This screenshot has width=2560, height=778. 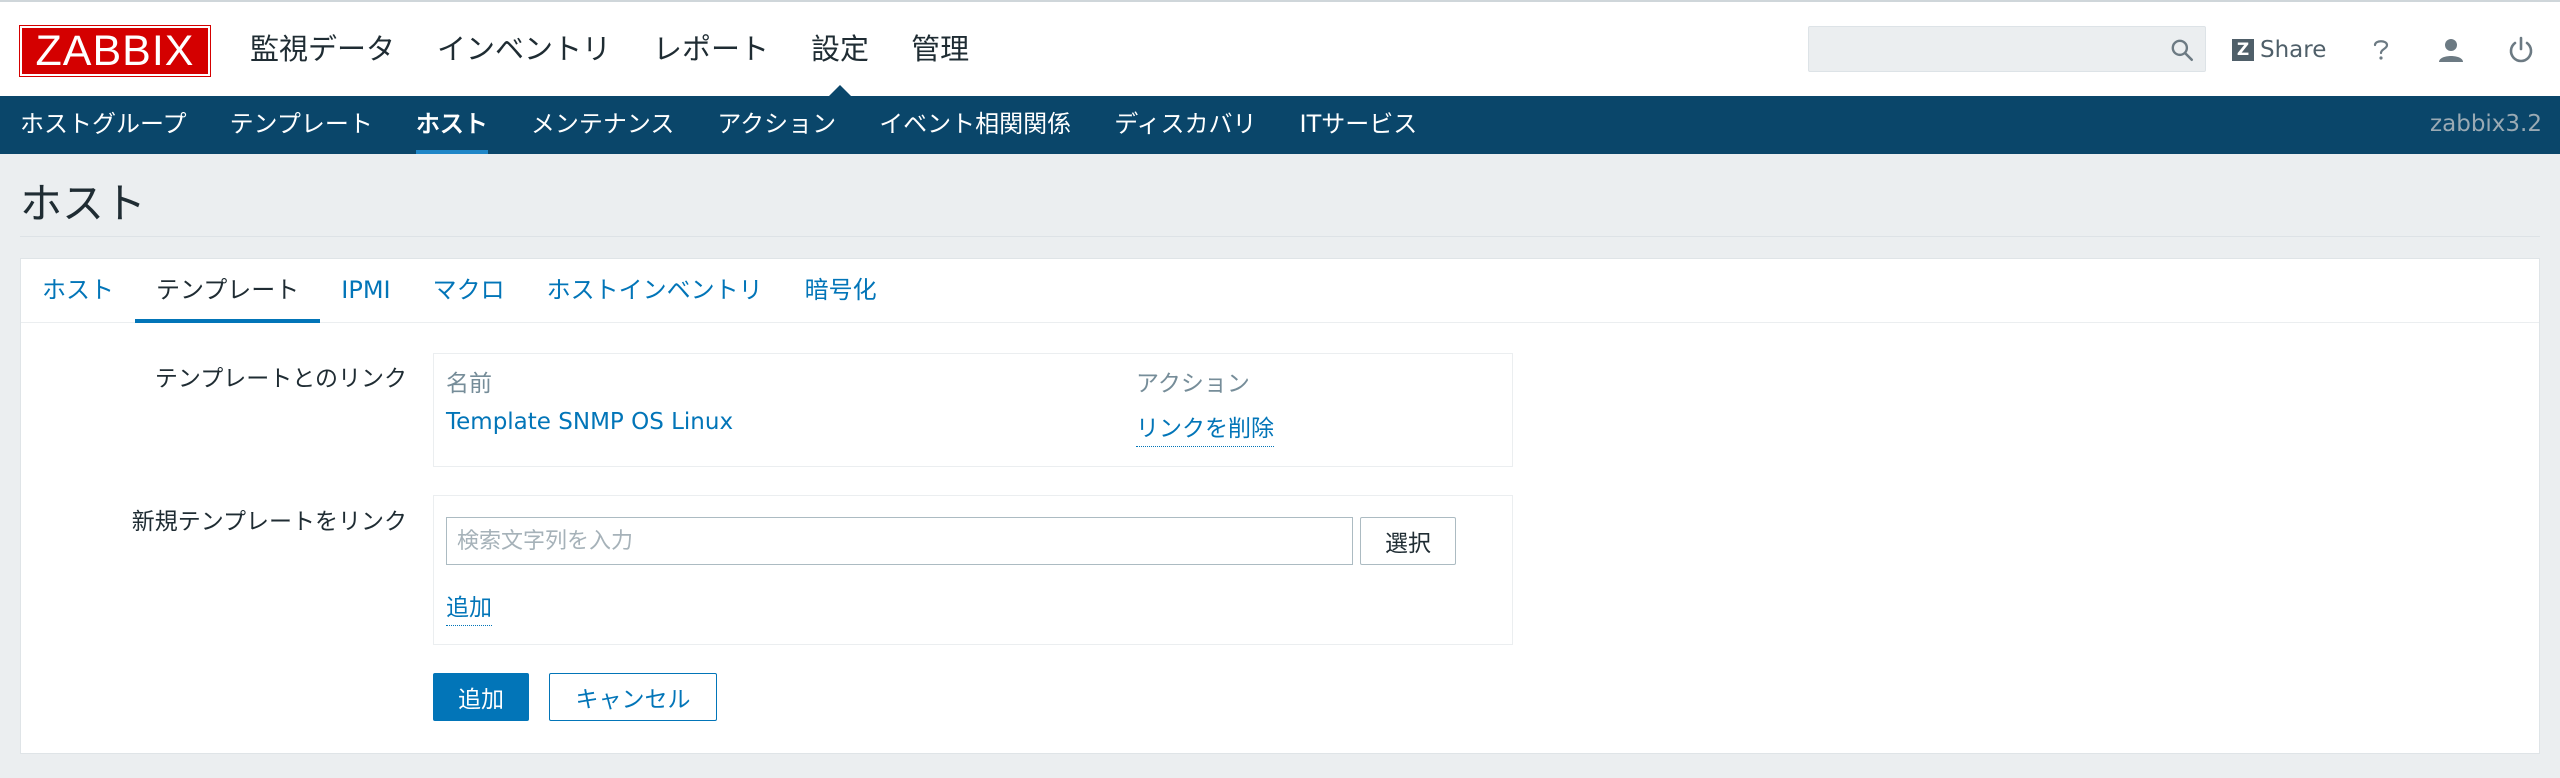 What do you see at coordinates (633, 697) in the screenshot?
I see `cancel-button: キャンセル` at bounding box center [633, 697].